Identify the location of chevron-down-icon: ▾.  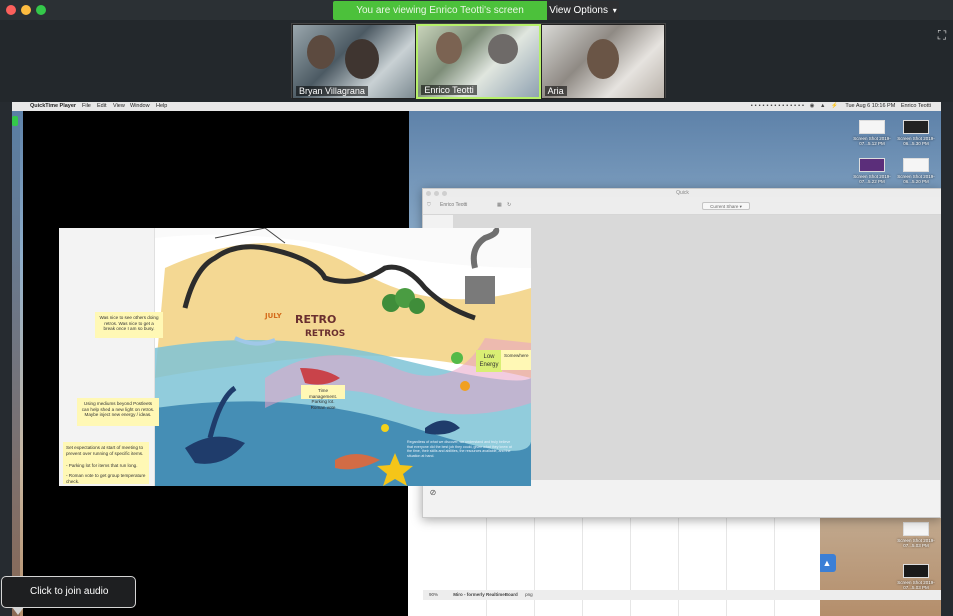
(614, 10).